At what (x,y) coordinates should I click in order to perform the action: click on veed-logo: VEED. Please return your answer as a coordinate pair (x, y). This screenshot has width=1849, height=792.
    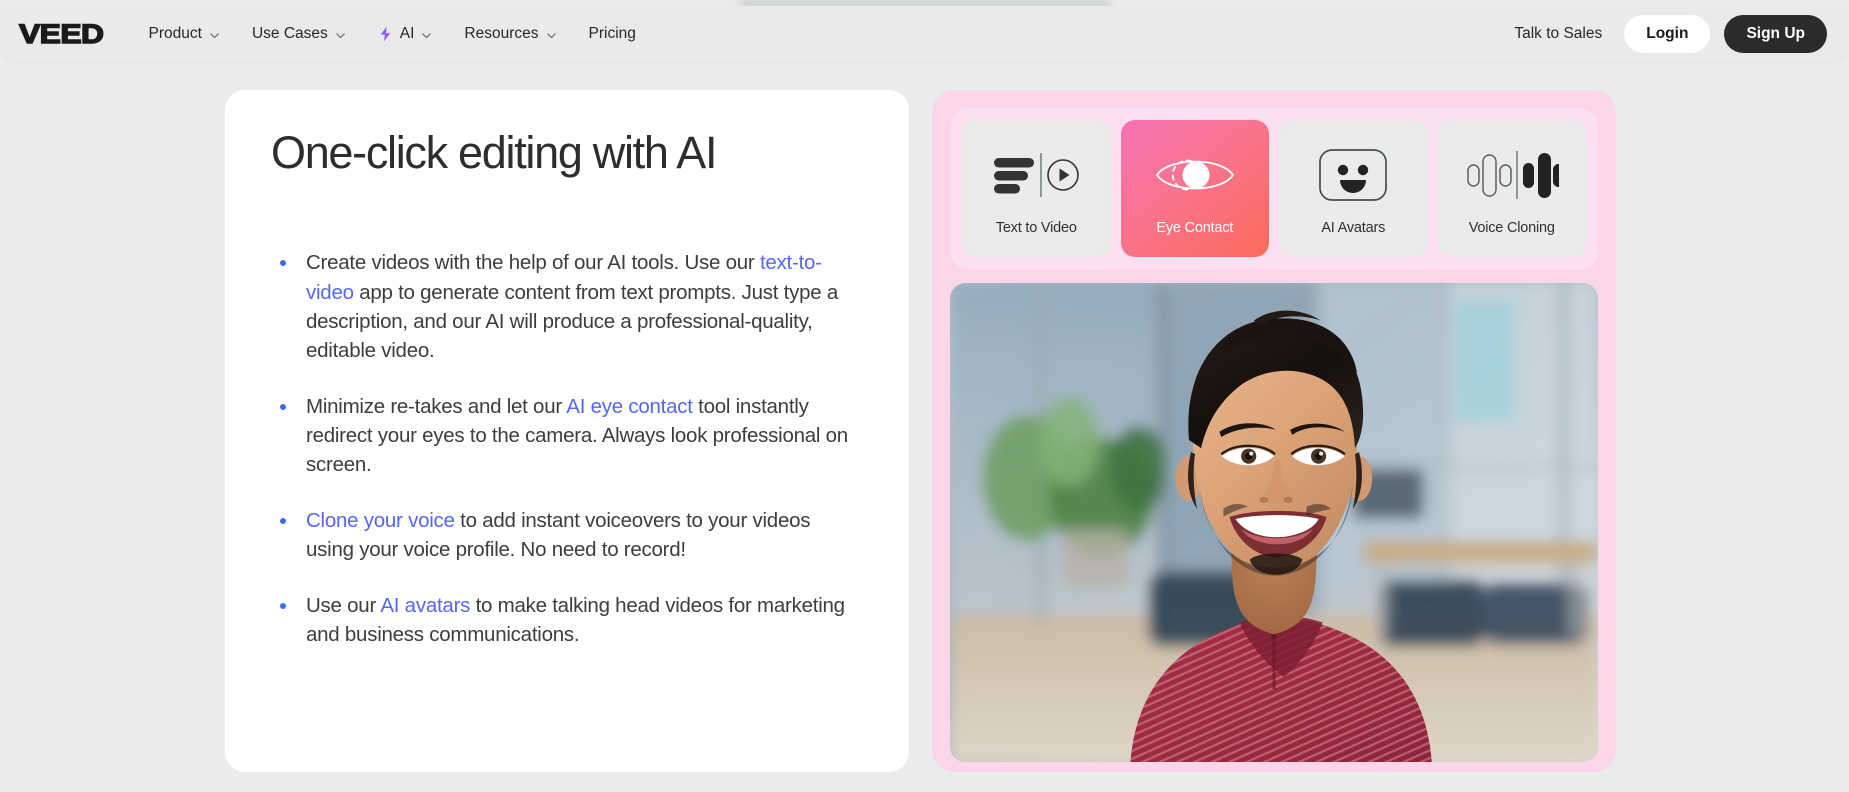
    Looking at the image, I should click on (61, 34).